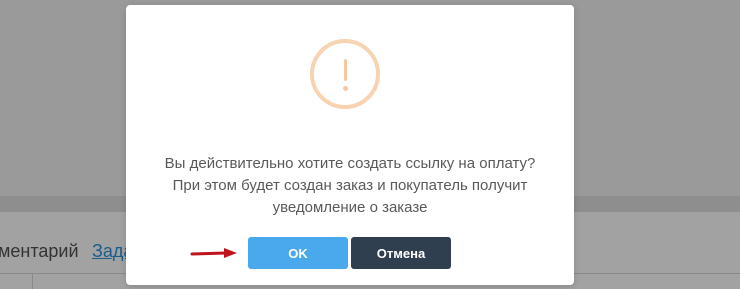 The height and width of the screenshot is (289, 740). Describe the element at coordinates (39, 251) in the screenshot. I see `background-comment-tab: ментарий` at that location.